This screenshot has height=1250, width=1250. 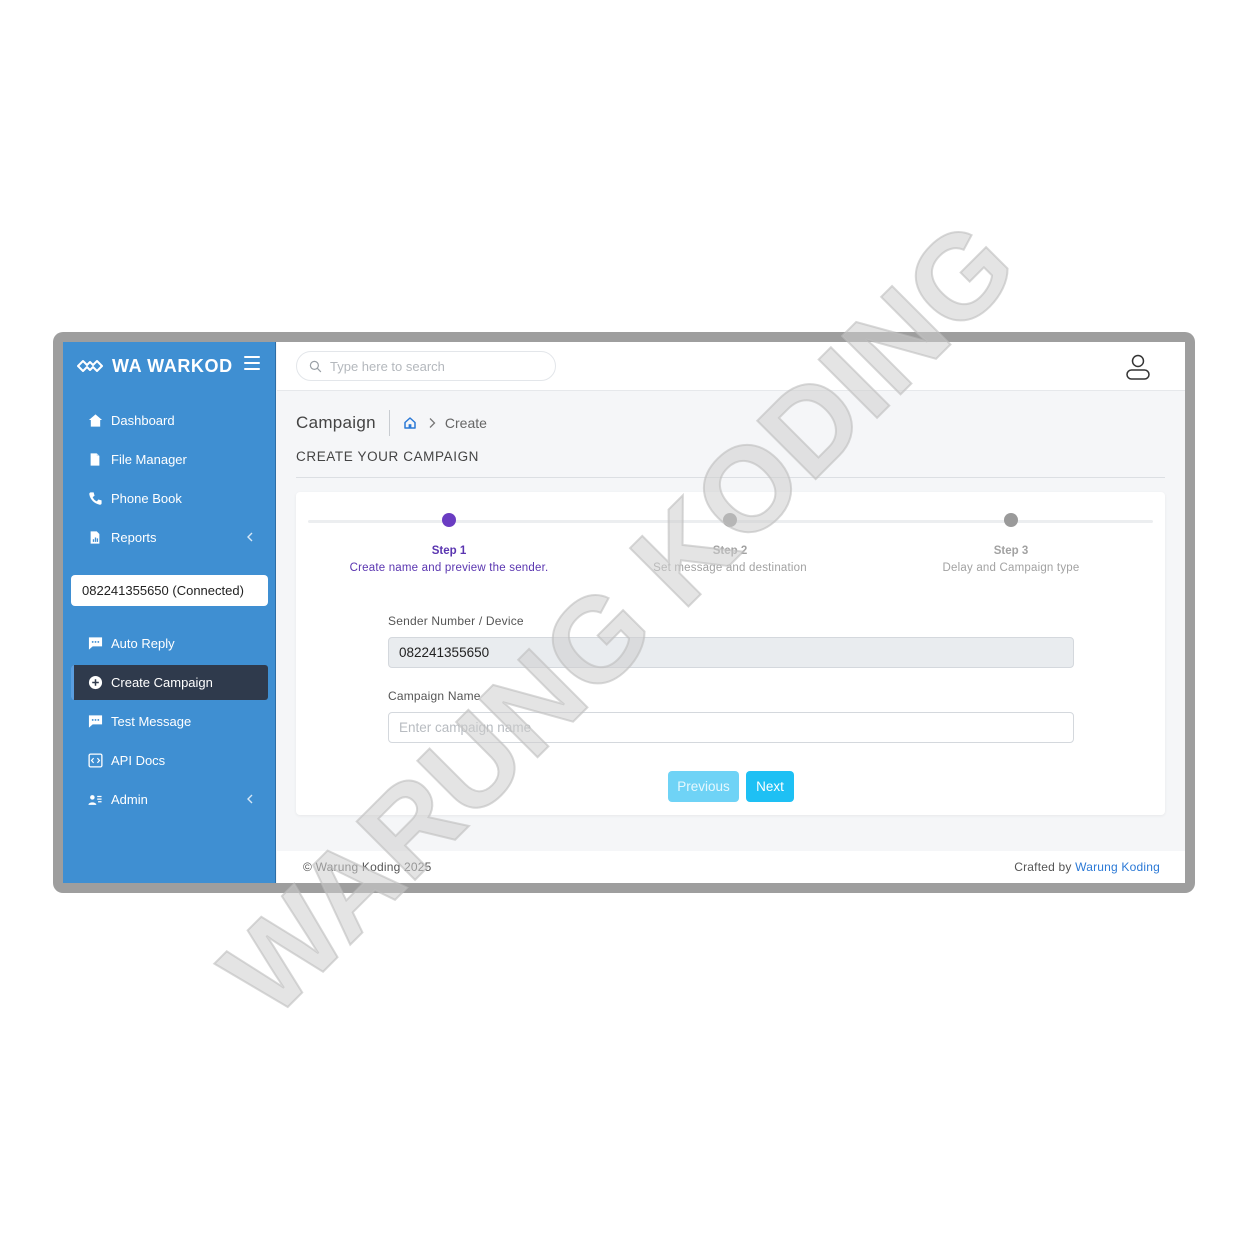 What do you see at coordinates (1011, 543) in the screenshot?
I see `step-3: Step 3 Delay and Campaign type` at bounding box center [1011, 543].